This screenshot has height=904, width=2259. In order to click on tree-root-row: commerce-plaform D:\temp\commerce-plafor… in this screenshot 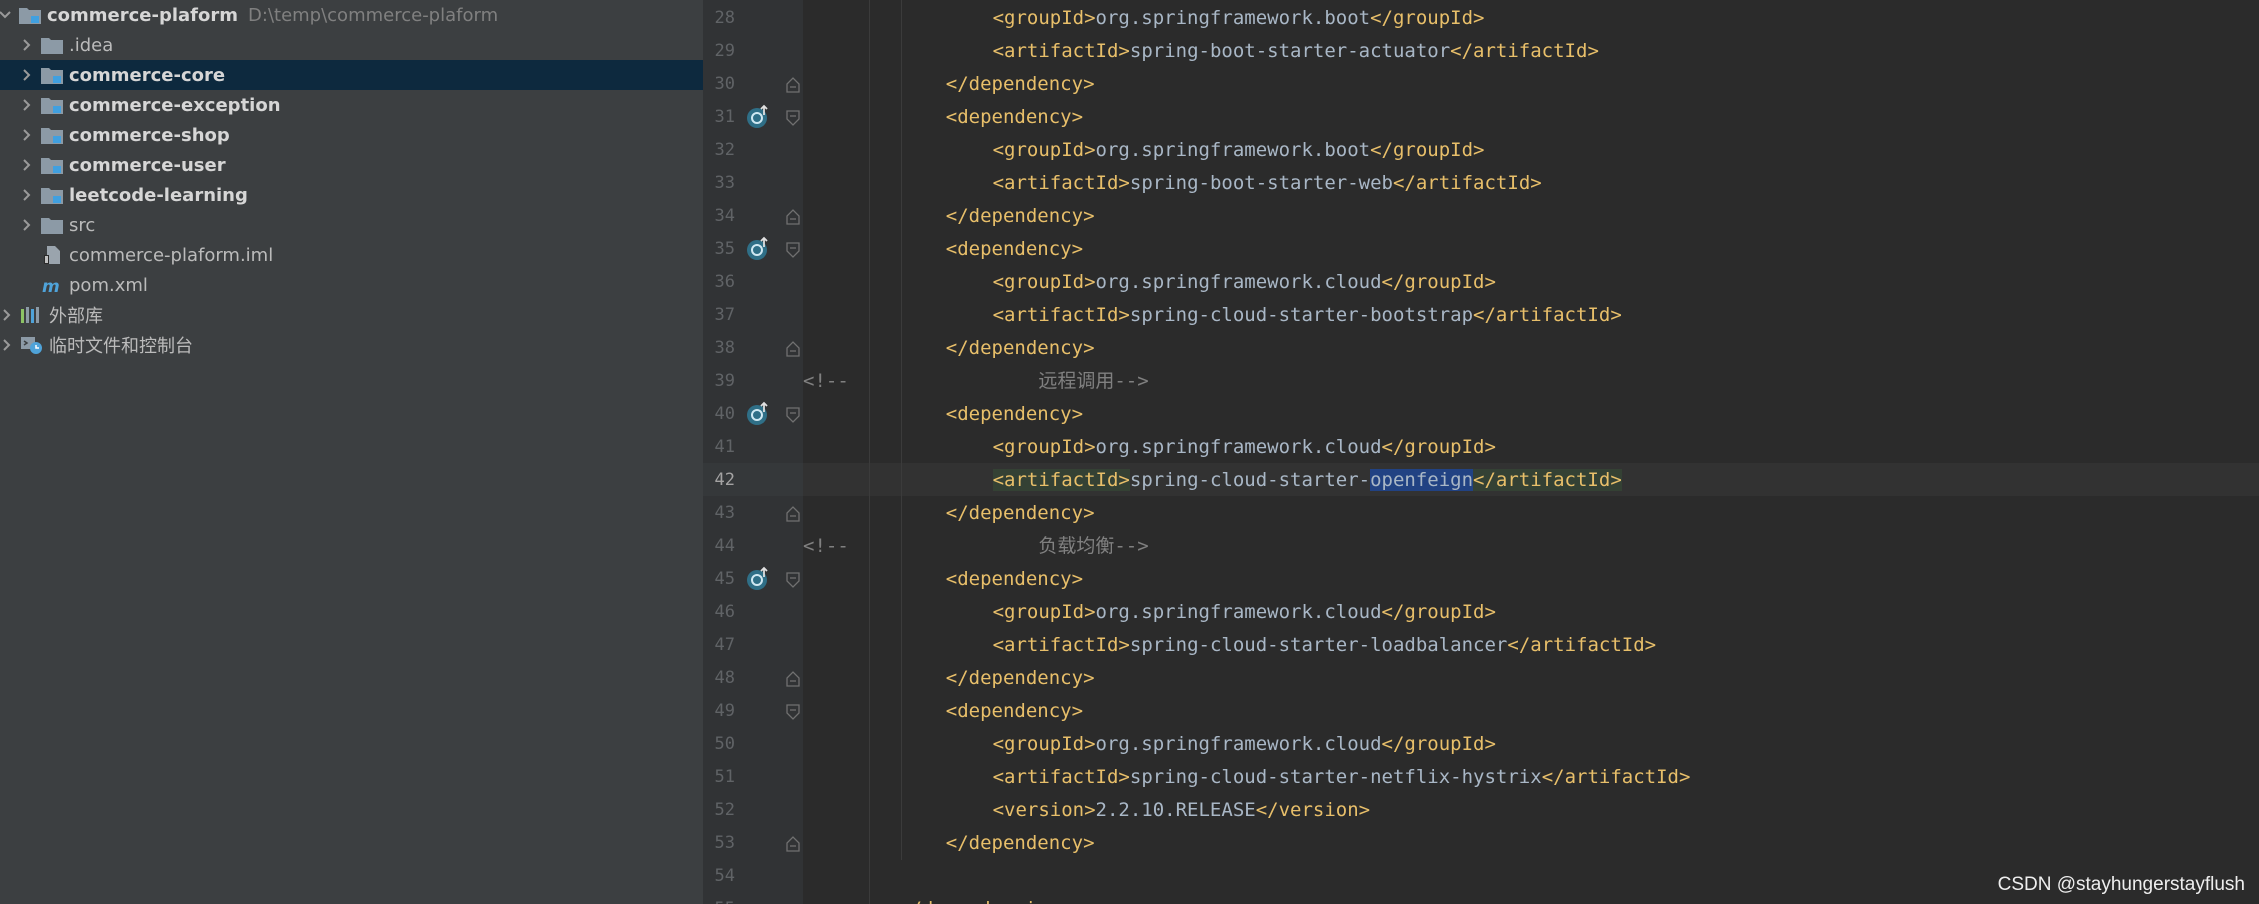, I will do `click(351, 15)`.